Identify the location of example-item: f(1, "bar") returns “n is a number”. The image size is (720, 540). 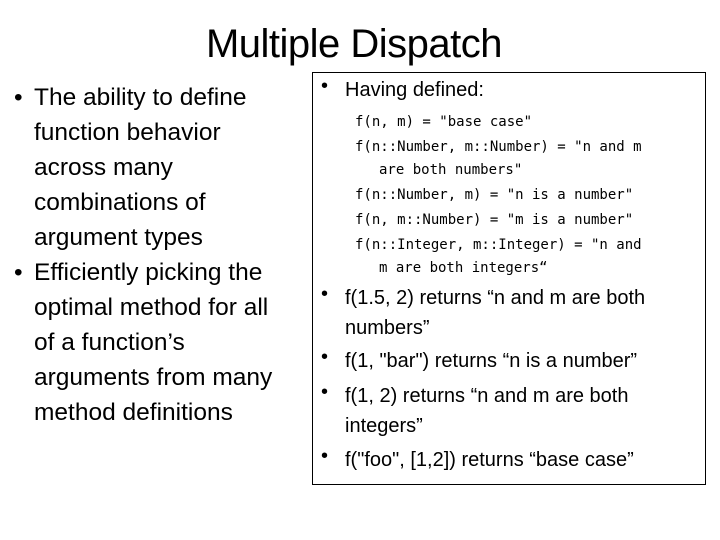
(521, 361).